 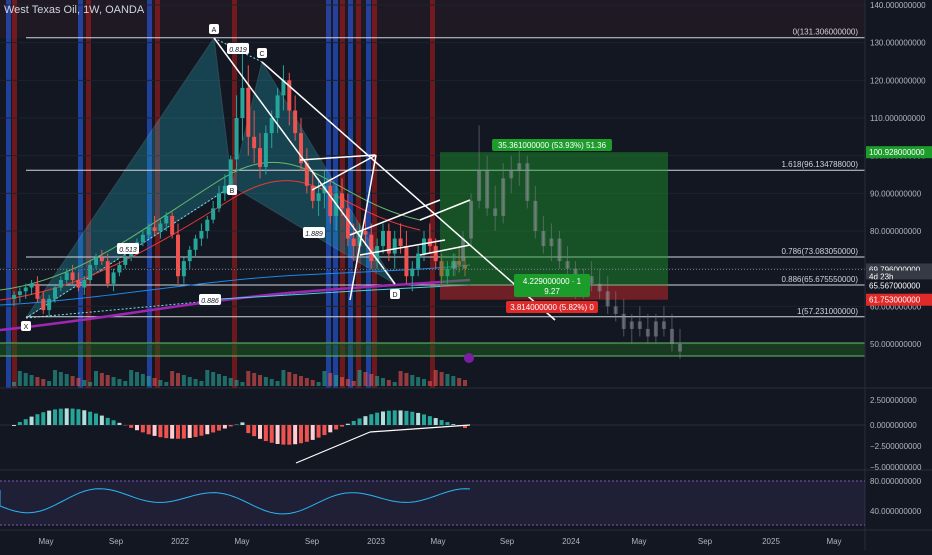 What do you see at coordinates (896, 193) in the screenshot?
I see `price-tick-label: 90.000000000` at bounding box center [896, 193].